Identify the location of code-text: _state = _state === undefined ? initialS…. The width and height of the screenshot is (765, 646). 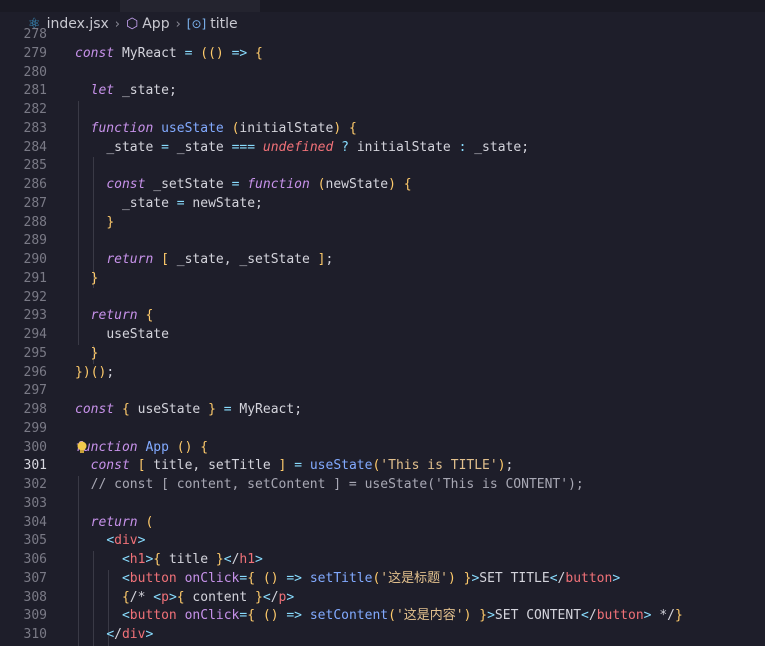
(318, 147).